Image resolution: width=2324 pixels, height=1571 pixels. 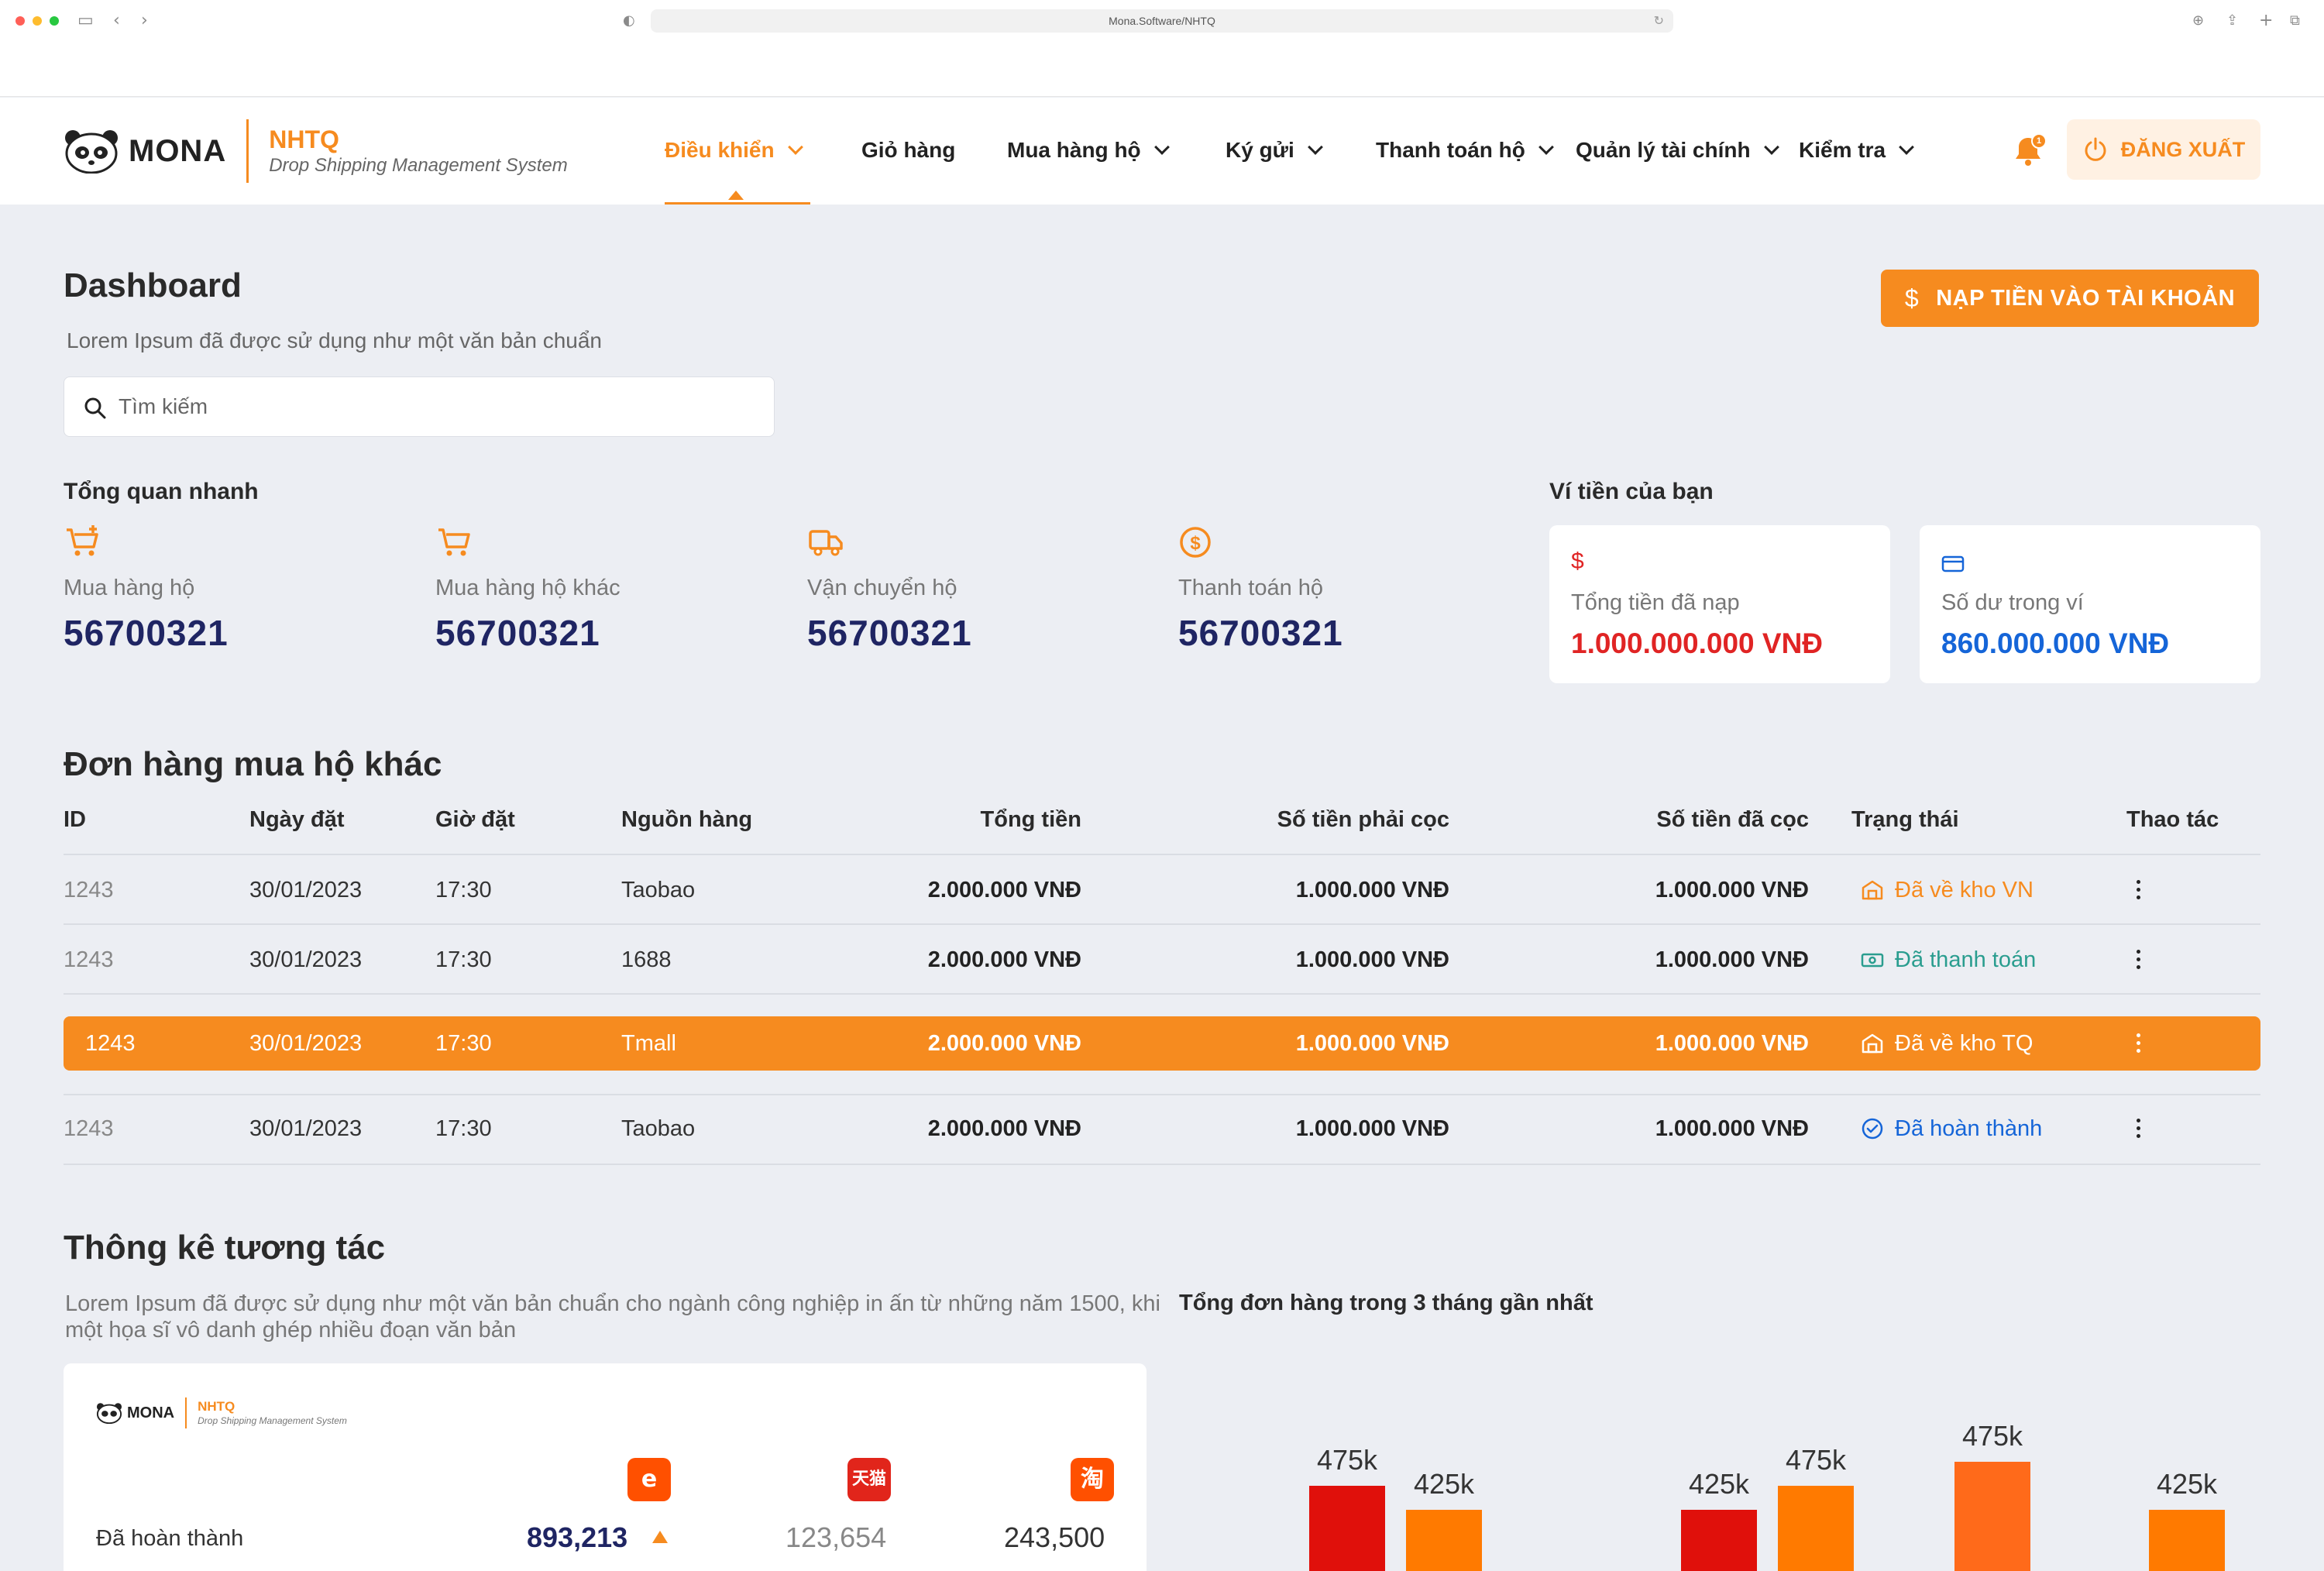 I want to click on search-box, so click(x=419, y=406).